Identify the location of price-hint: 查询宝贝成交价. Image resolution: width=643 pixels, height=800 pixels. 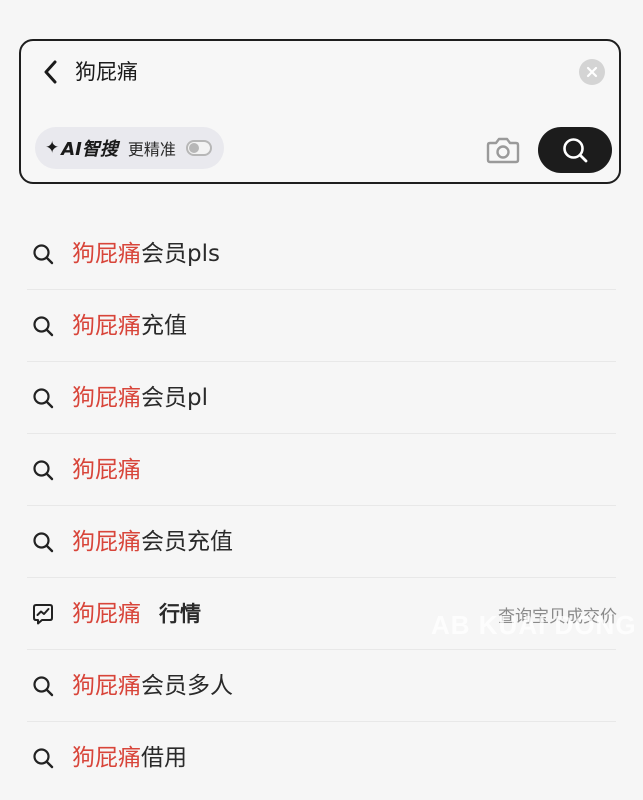
(557, 616).